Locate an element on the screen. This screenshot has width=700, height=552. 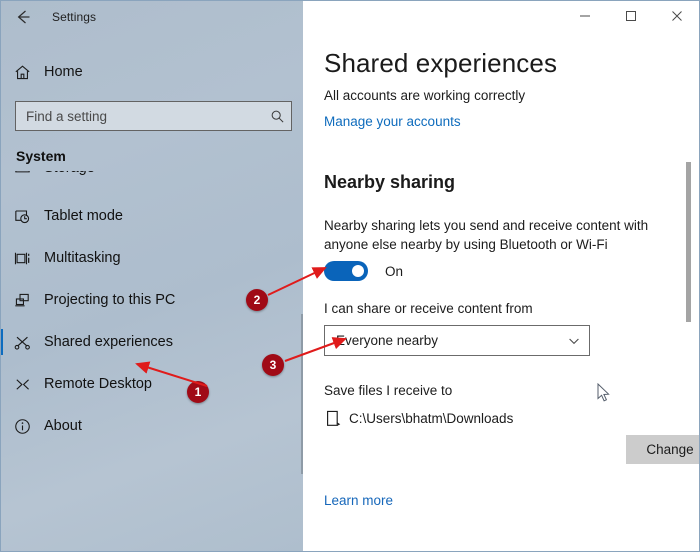
search-input is located at coordinates (139, 116).